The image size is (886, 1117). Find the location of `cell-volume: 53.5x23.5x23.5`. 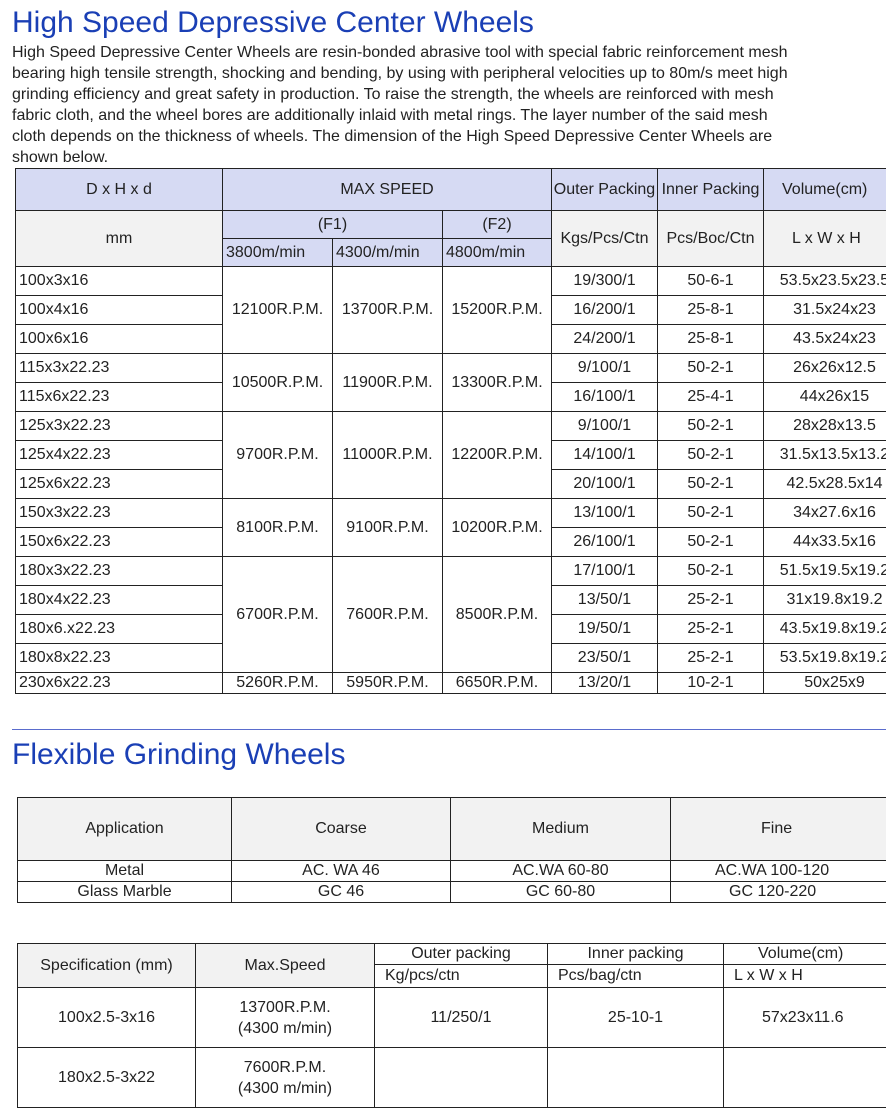

cell-volume: 53.5x23.5x23.5 is located at coordinates (824, 281).